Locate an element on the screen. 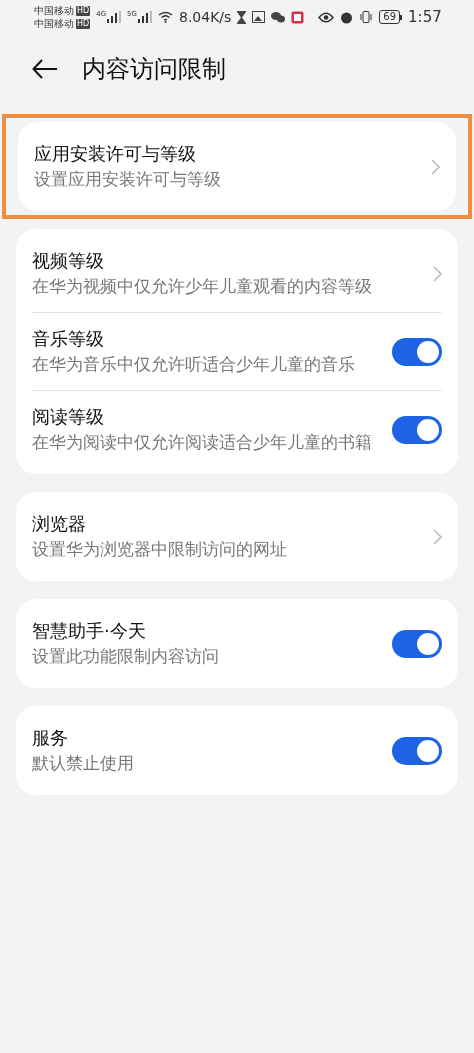 Image resolution: width=474 pixels, height=1053 pixels. settings-row: 服务 默认禁止使用 is located at coordinates (237, 750).